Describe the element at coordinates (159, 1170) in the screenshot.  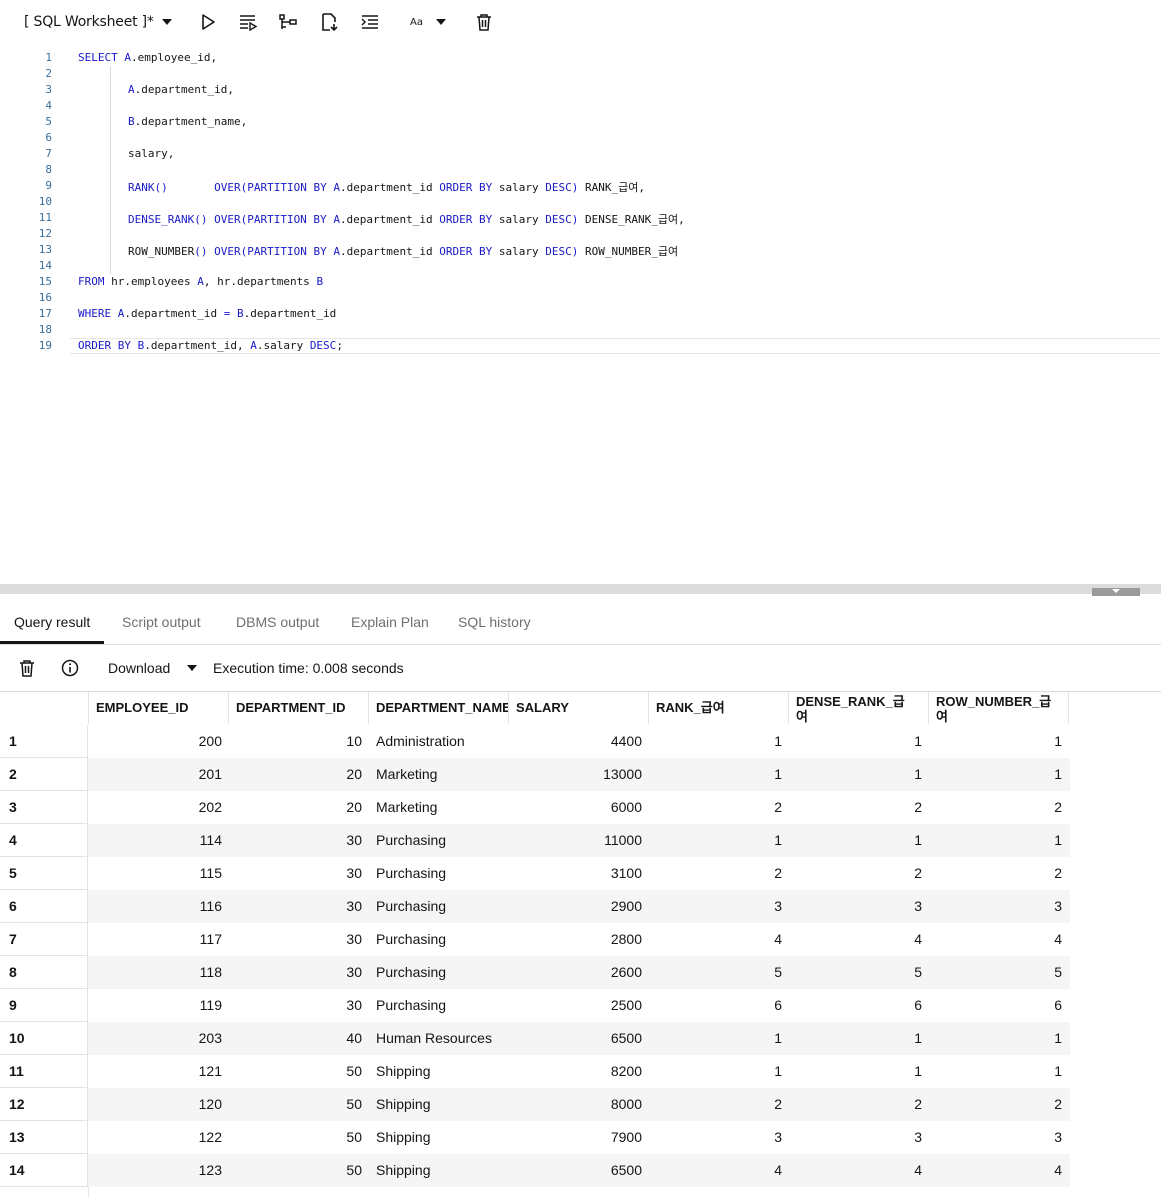
I see `table-cell: 123` at that location.